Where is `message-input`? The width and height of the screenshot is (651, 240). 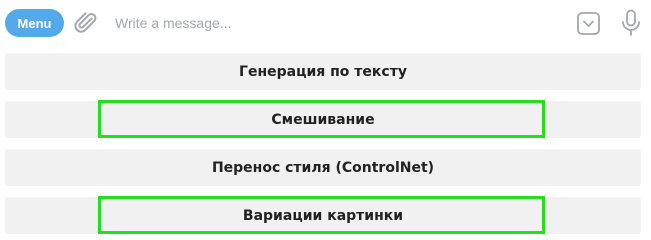
message-input is located at coordinates (335, 23).